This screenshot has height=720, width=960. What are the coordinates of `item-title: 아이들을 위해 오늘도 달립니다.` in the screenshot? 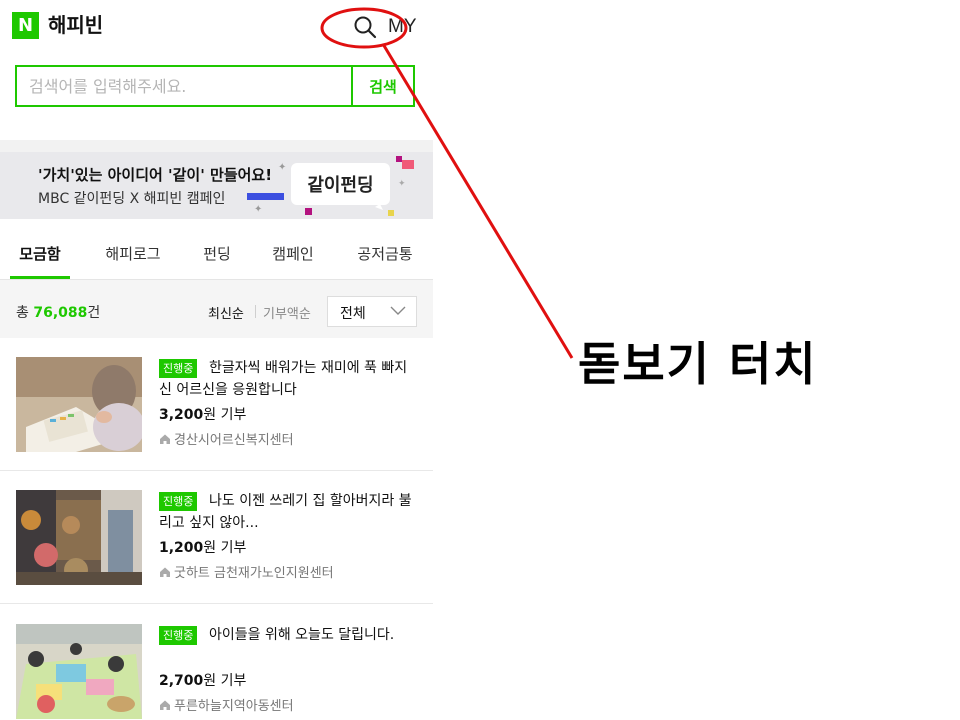 It's located at (286, 635).